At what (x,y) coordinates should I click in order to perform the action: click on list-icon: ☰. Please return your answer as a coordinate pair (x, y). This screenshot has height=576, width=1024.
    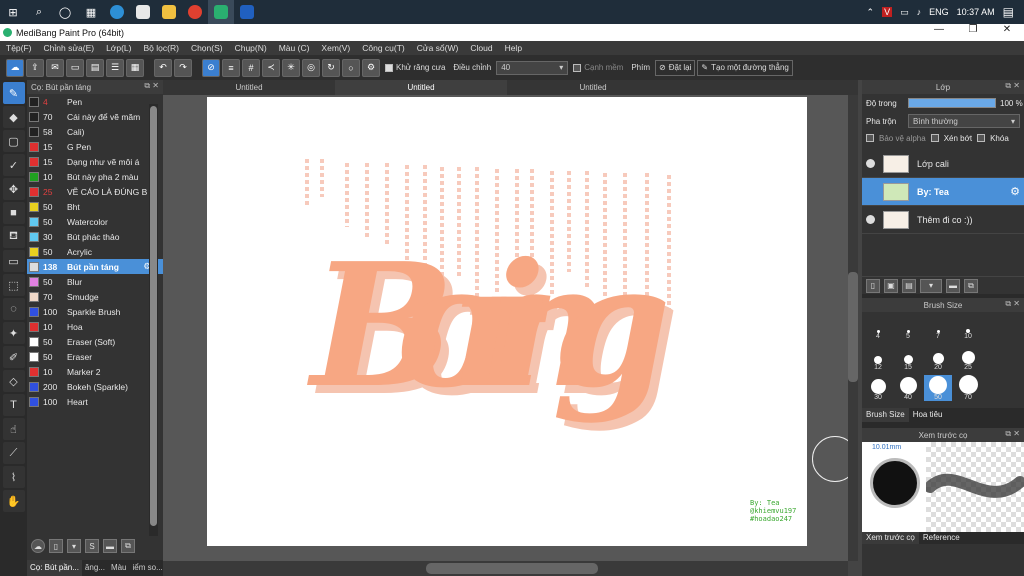
    Looking at the image, I should click on (115, 67).